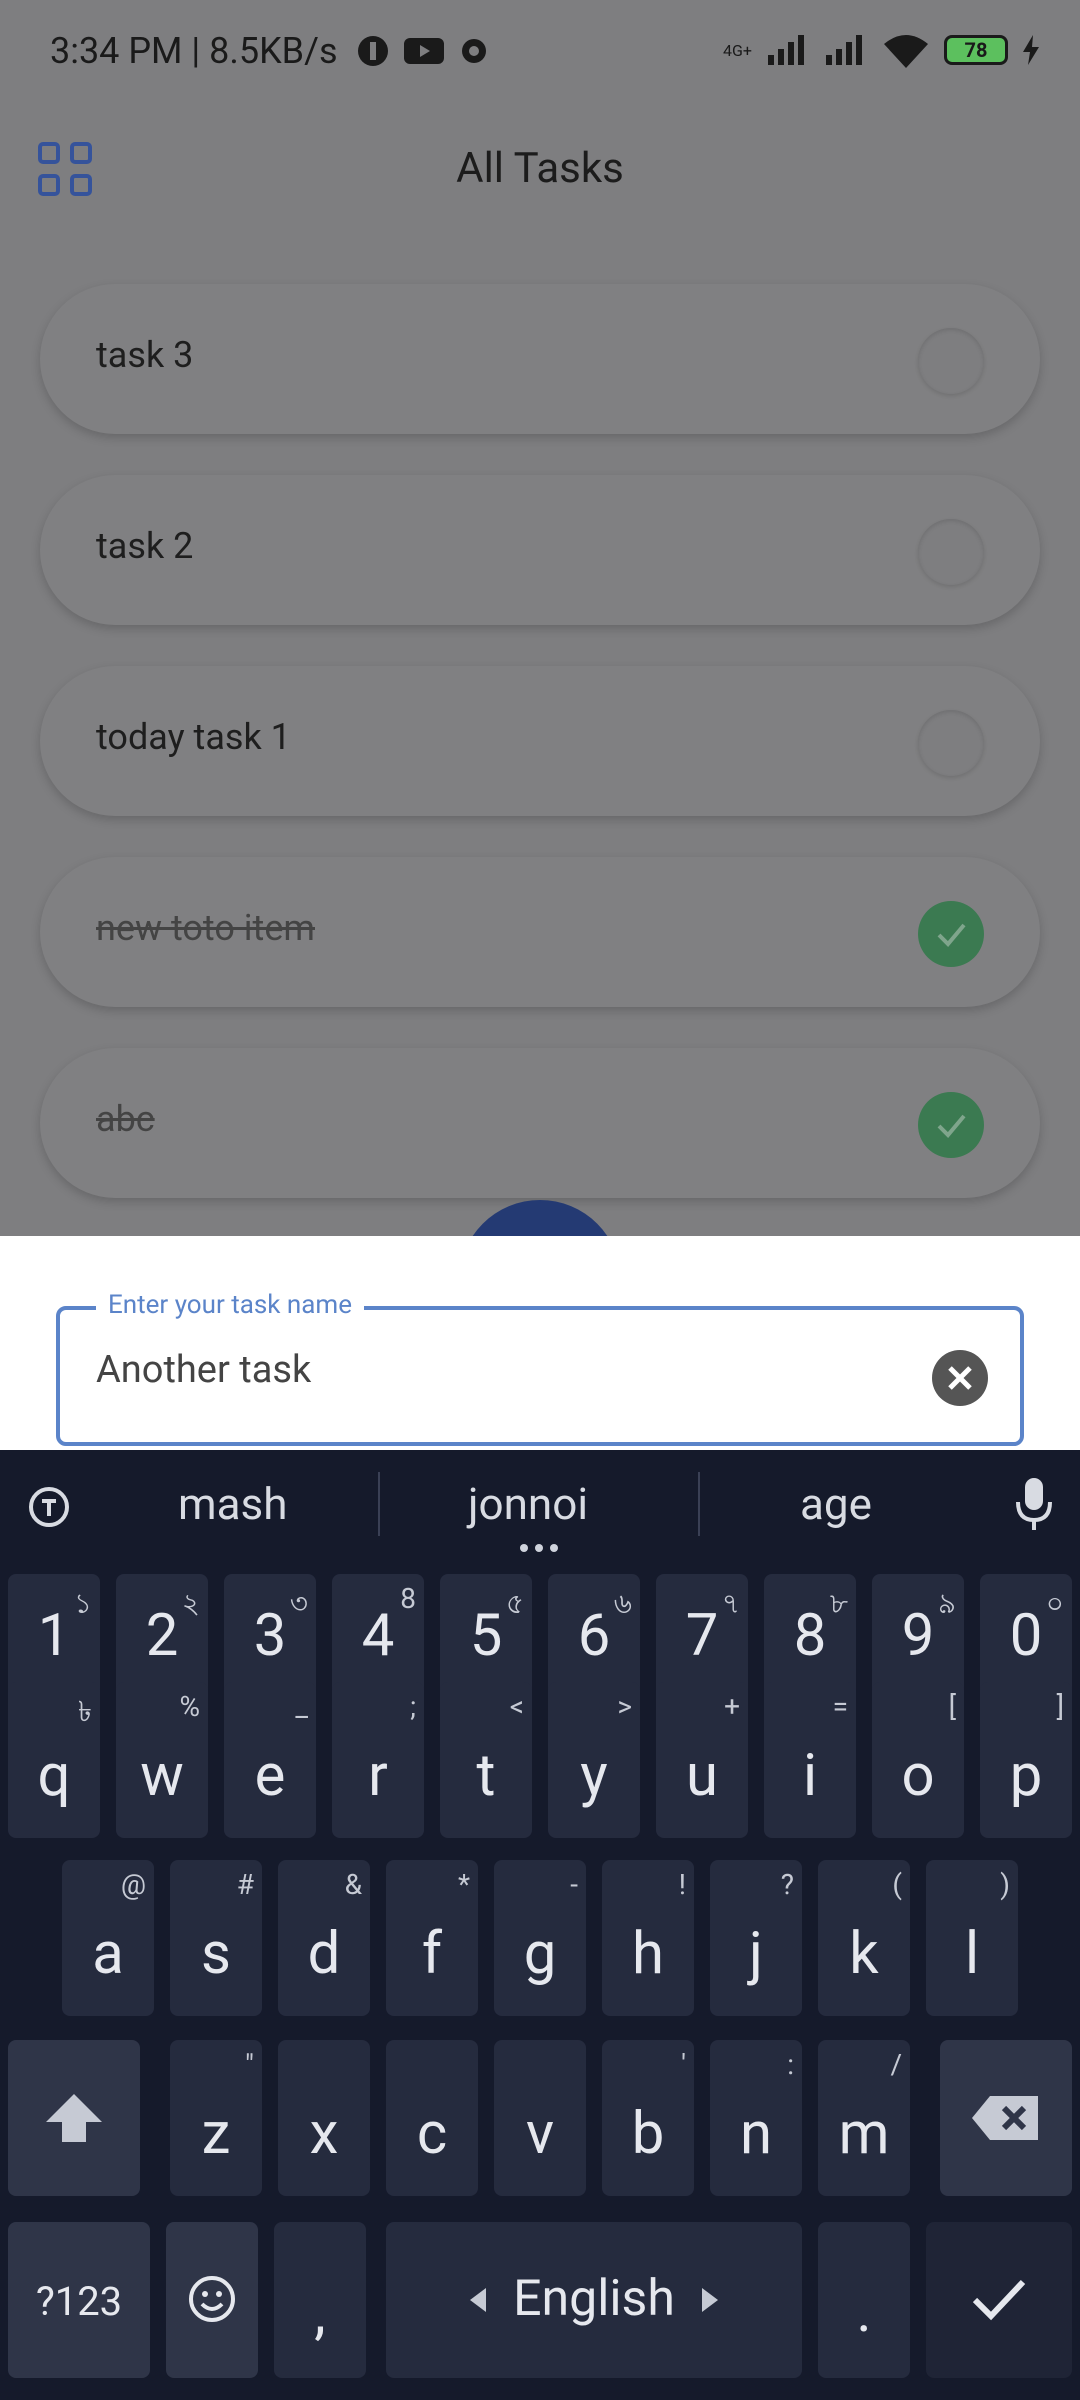  I want to click on key-h: ! h, so click(648, 1938).